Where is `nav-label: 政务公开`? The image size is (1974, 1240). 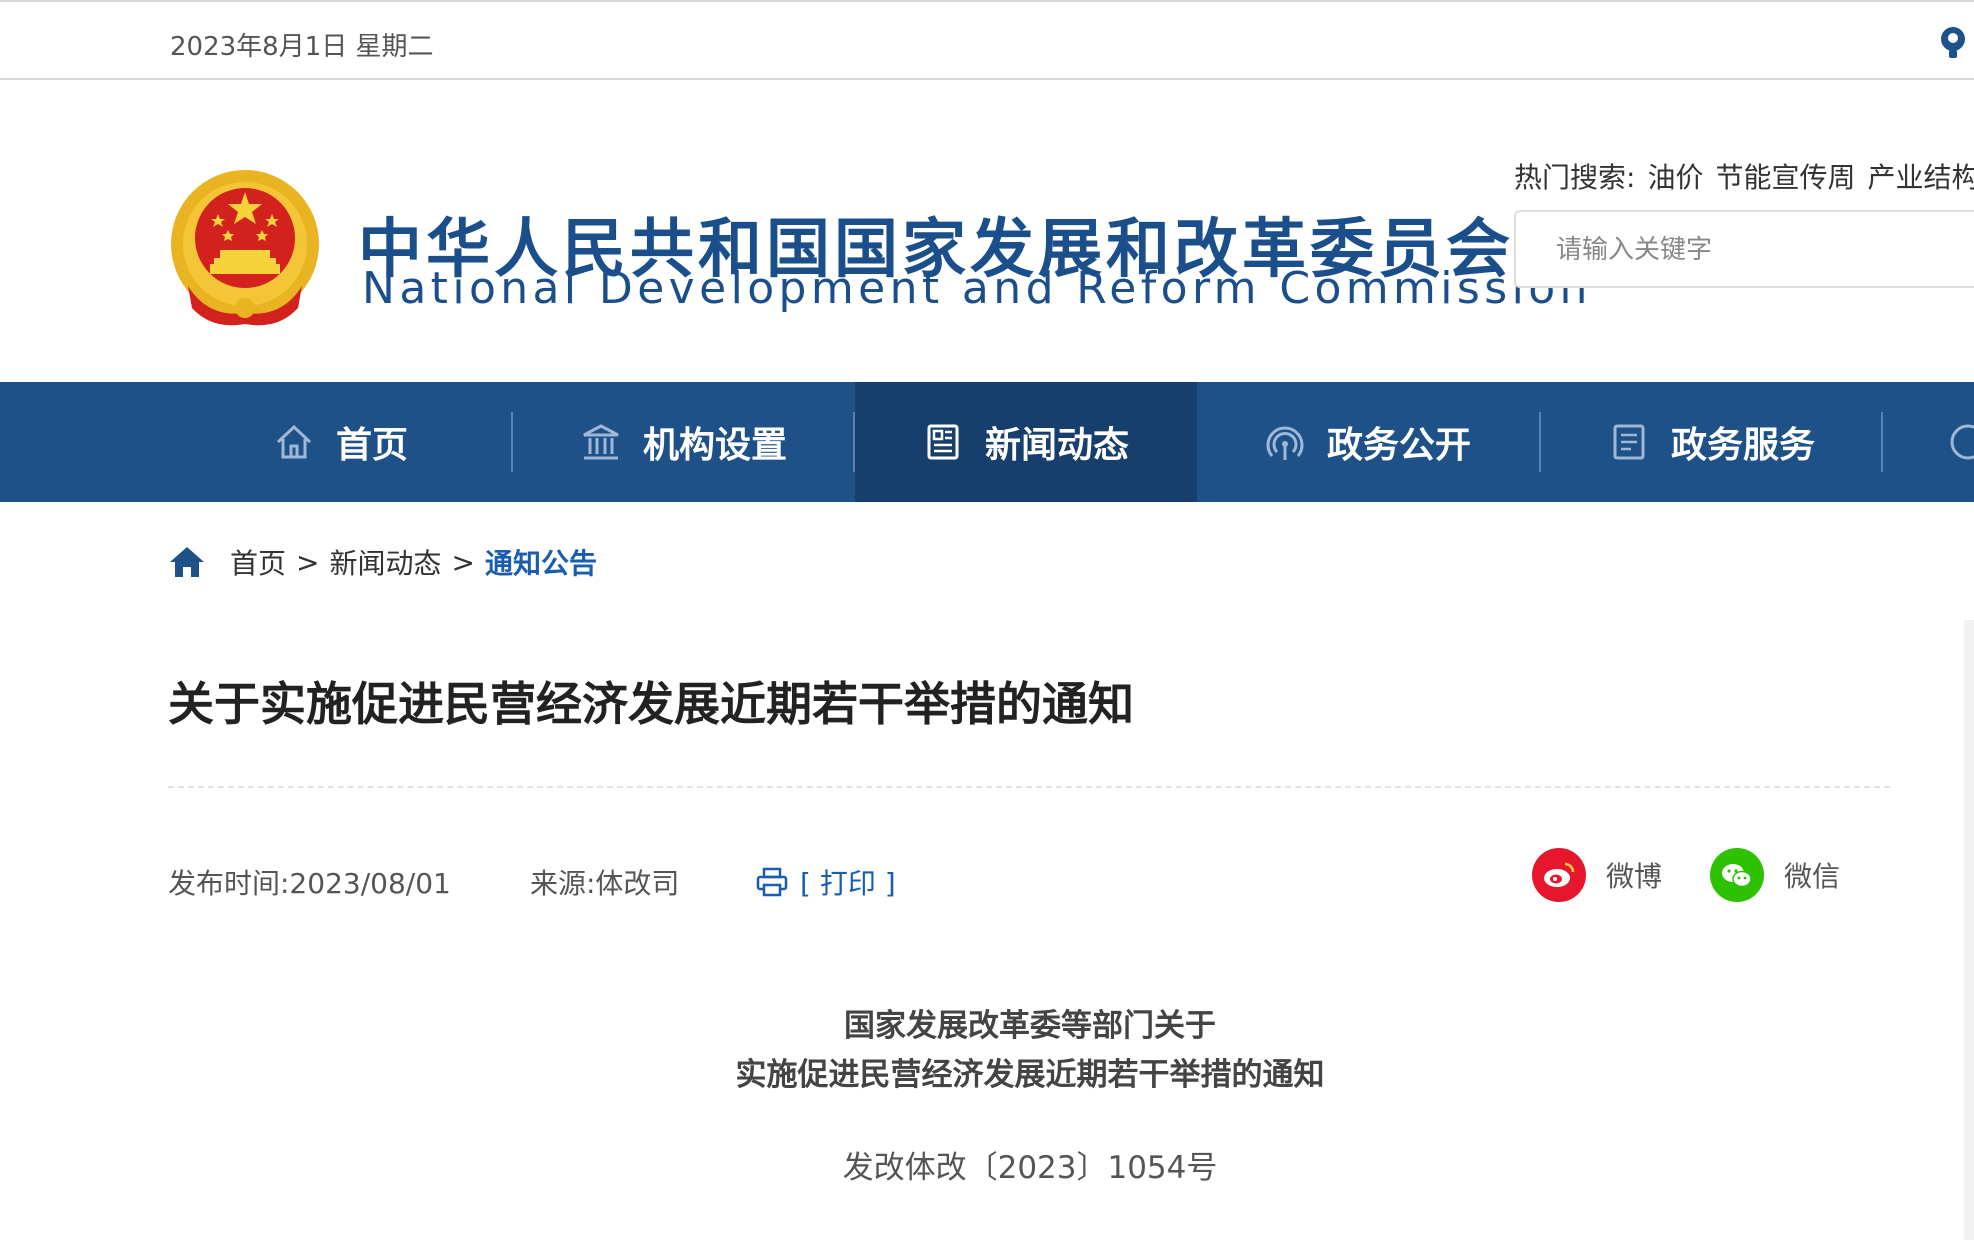 nav-label: 政务公开 is located at coordinates (1398, 445).